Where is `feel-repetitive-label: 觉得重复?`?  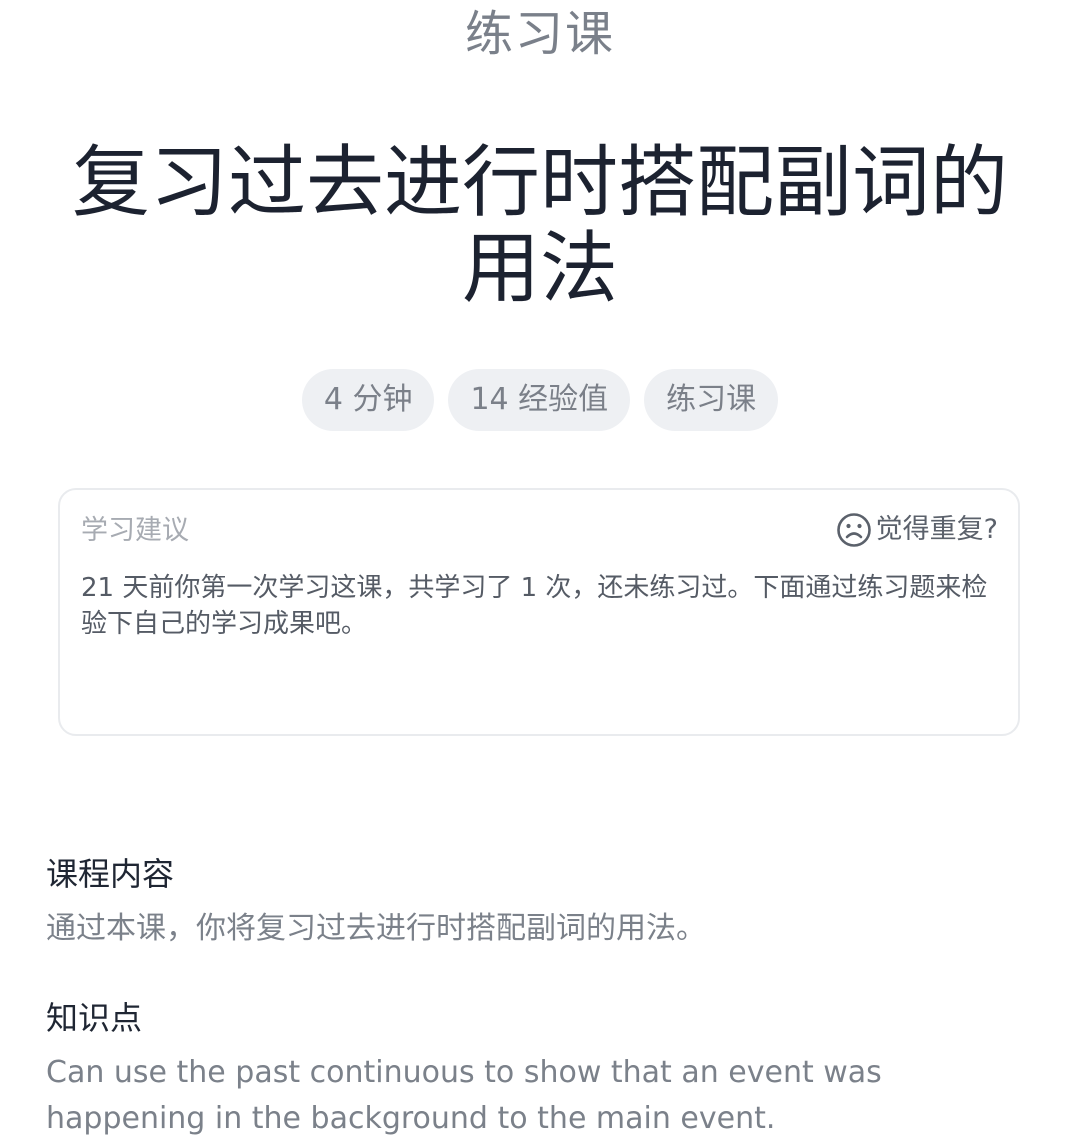
feel-repetitive-label: 觉得重复? is located at coordinates (936, 529).